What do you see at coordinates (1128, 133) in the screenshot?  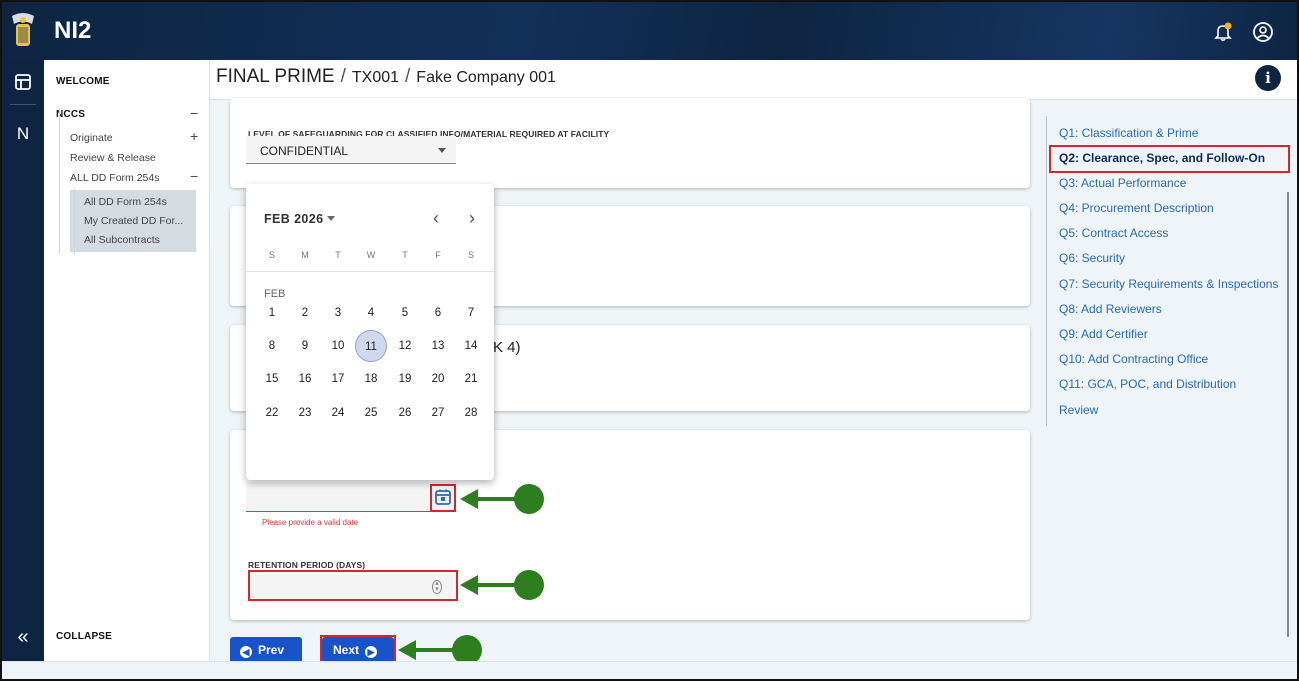 I see `question-nav-item: Q1: Classification & Prime` at bounding box center [1128, 133].